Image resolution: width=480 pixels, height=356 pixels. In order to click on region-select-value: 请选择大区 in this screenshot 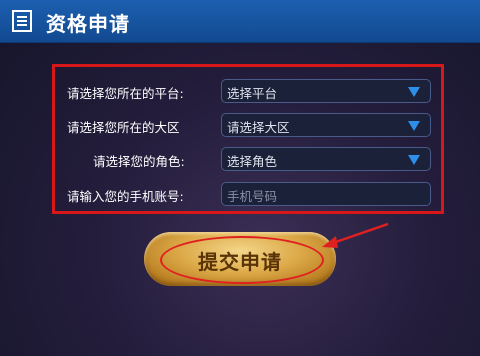, I will do `click(258, 127)`.